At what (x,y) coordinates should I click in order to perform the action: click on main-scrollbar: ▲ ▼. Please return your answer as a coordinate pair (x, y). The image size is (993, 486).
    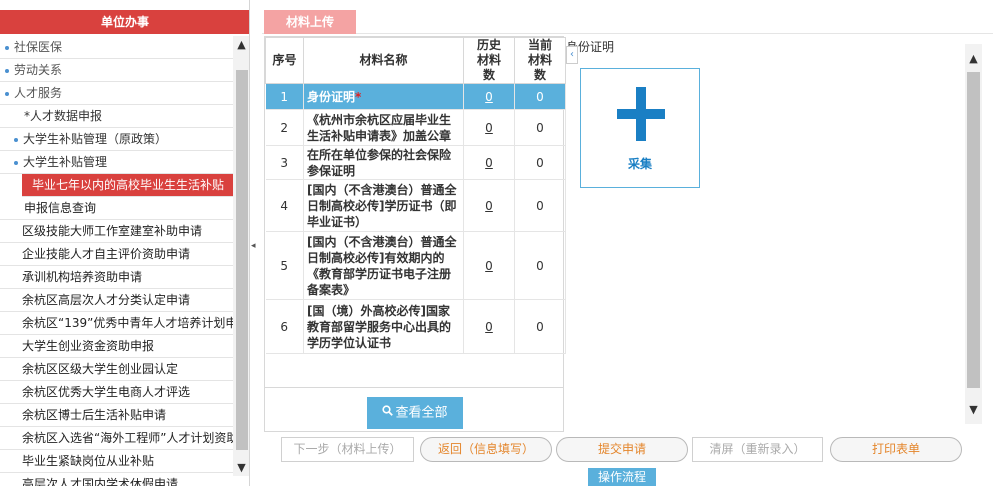
    Looking at the image, I should click on (973, 234).